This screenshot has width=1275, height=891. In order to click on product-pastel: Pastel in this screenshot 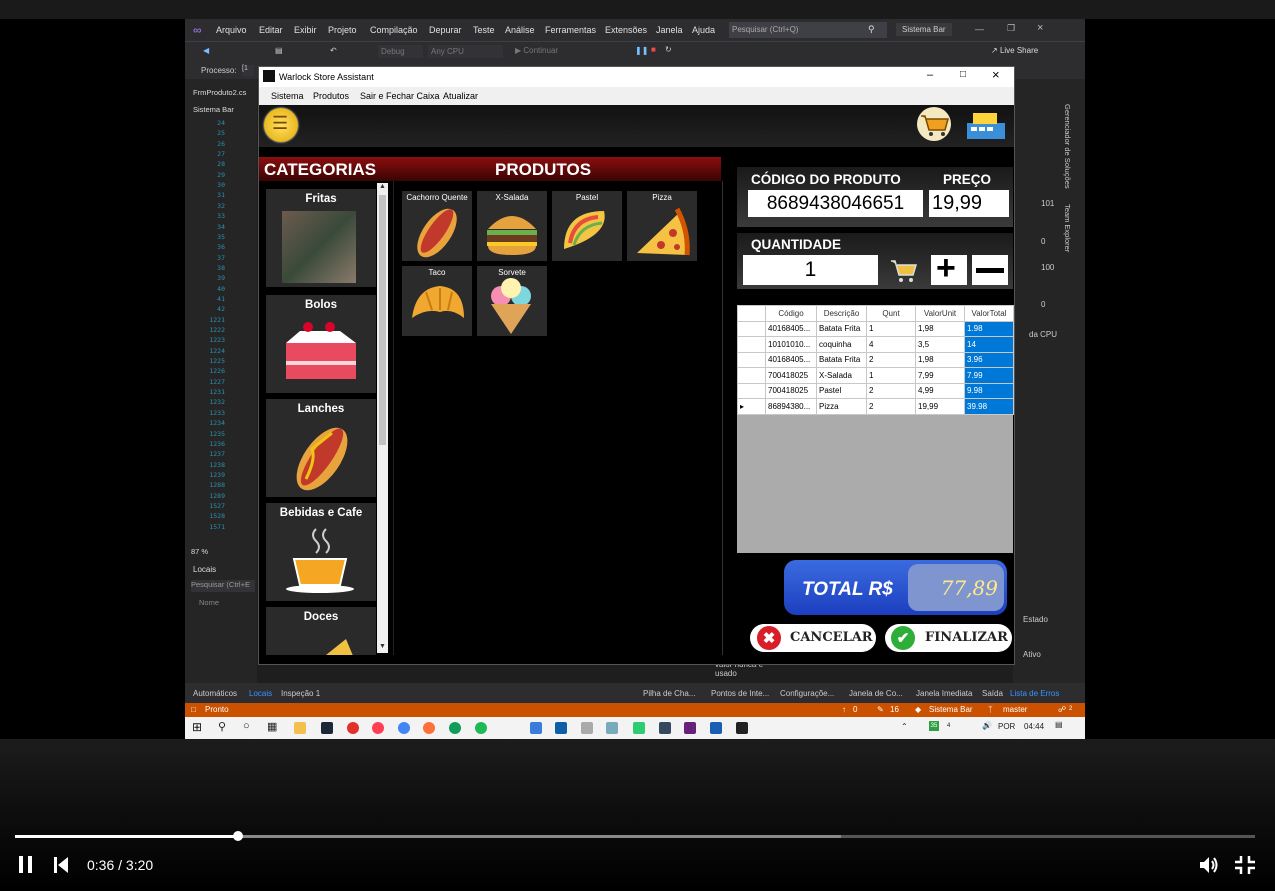, I will do `click(587, 226)`.